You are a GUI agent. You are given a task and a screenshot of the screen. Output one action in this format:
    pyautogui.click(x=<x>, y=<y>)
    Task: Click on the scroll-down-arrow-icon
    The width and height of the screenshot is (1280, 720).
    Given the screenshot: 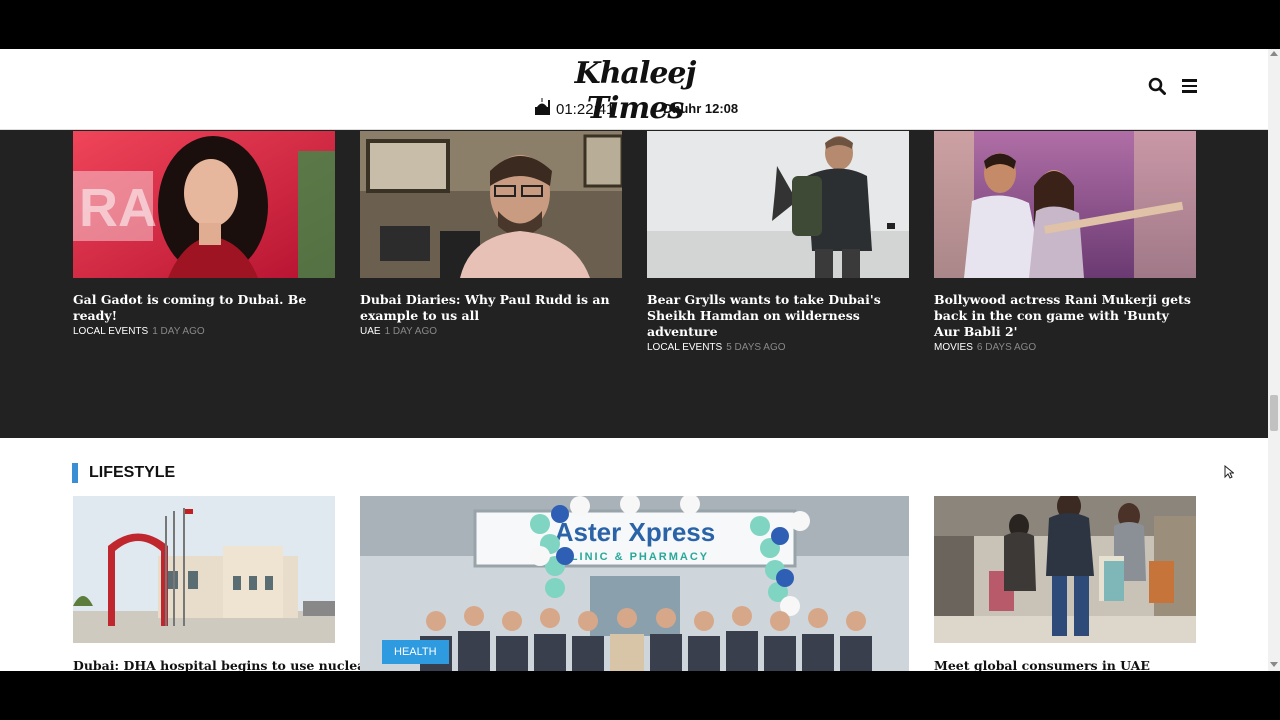 What is the action you would take?
    pyautogui.click(x=1274, y=664)
    